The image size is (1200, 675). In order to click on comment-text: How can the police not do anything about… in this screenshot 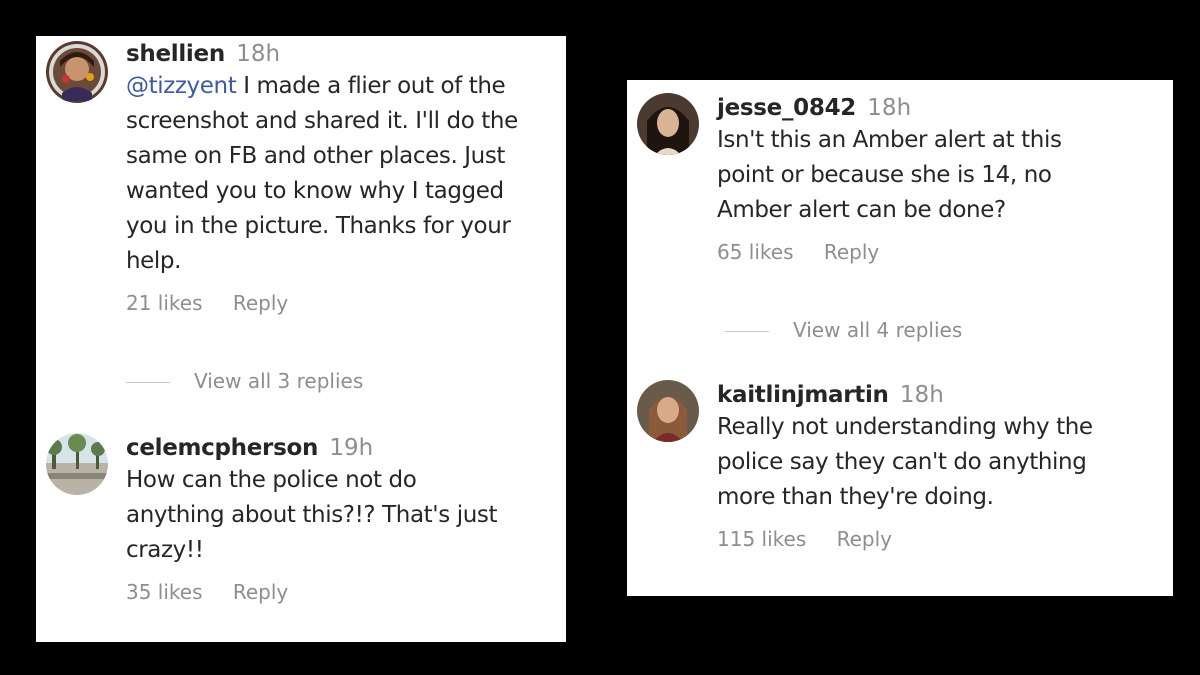, I will do `click(341, 515)`.